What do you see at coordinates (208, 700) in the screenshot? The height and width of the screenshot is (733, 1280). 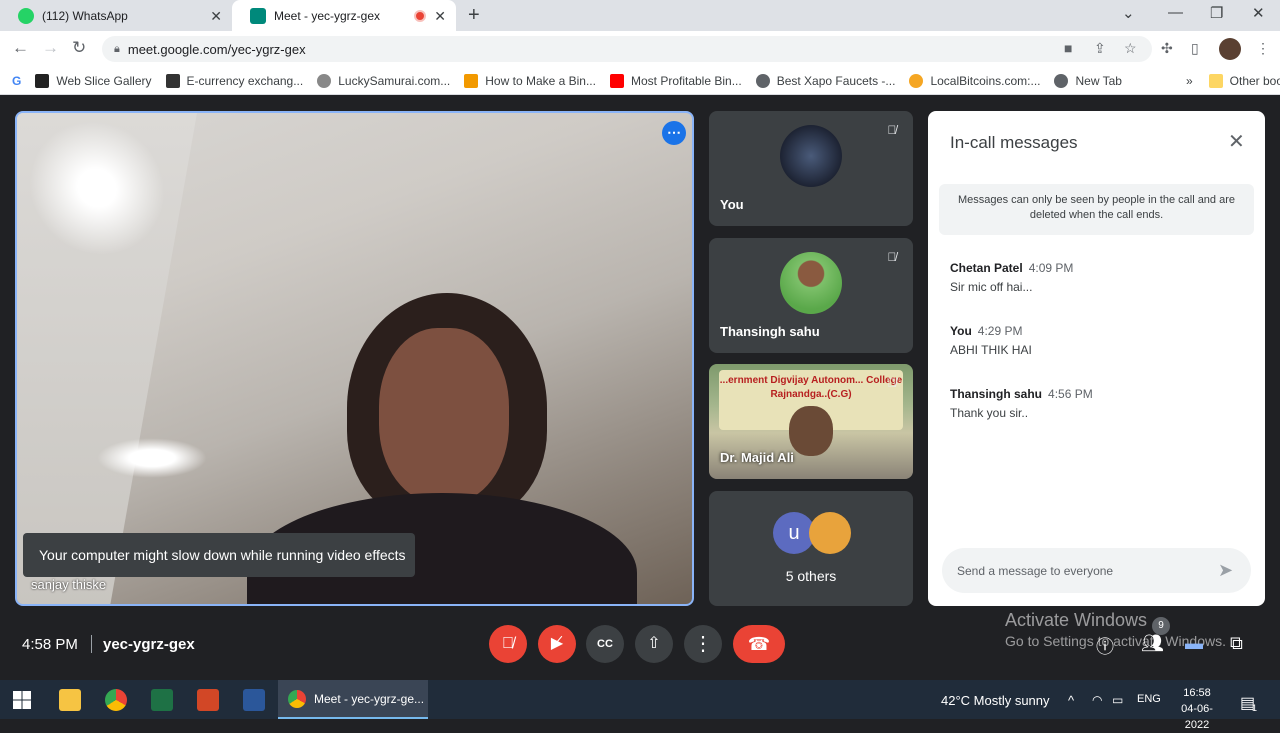 I see `powerpoint-icon` at bounding box center [208, 700].